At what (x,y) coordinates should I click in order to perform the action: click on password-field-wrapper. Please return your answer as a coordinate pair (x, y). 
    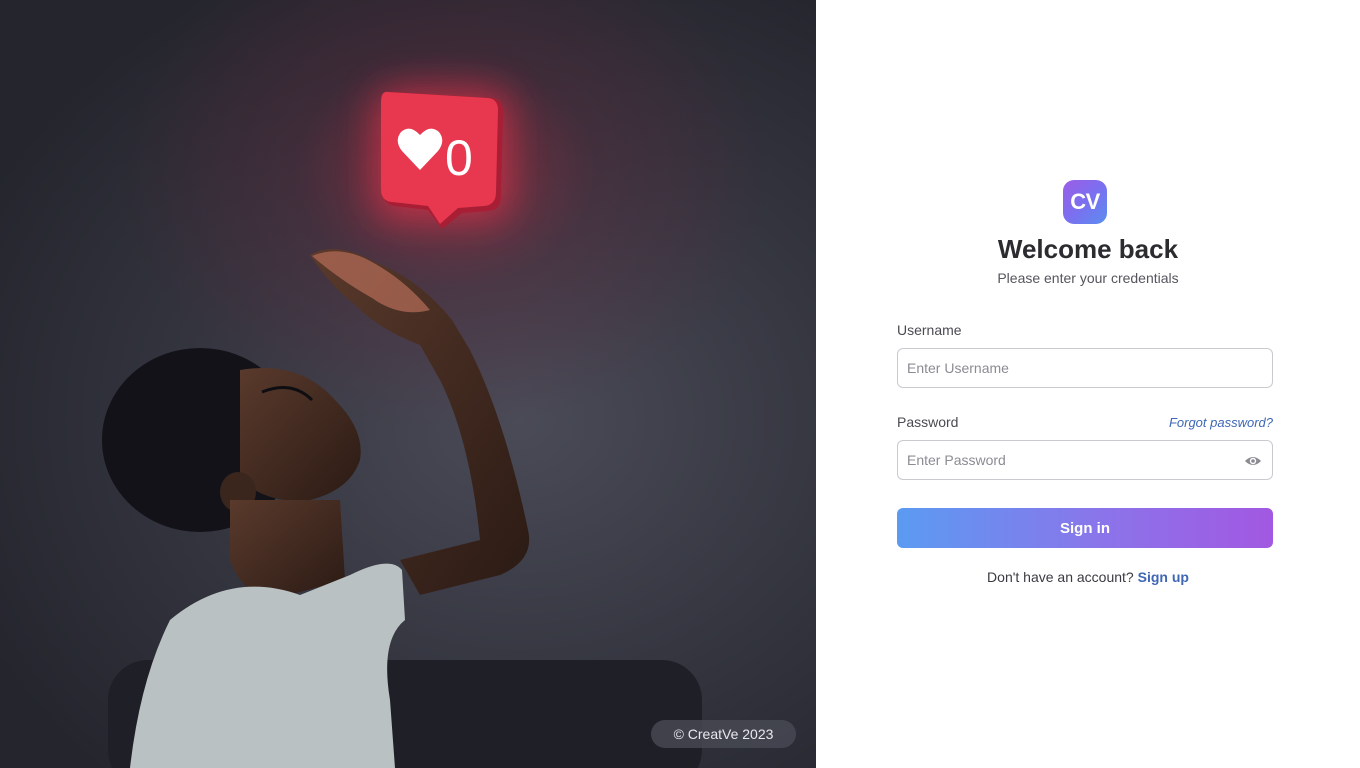
    Looking at the image, I should click on (1085, 460).